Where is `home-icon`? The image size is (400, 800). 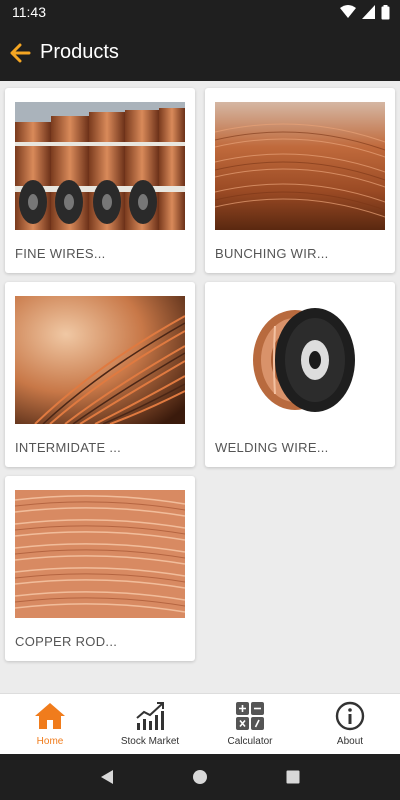
home-icon is located at coordinates (50, 716).